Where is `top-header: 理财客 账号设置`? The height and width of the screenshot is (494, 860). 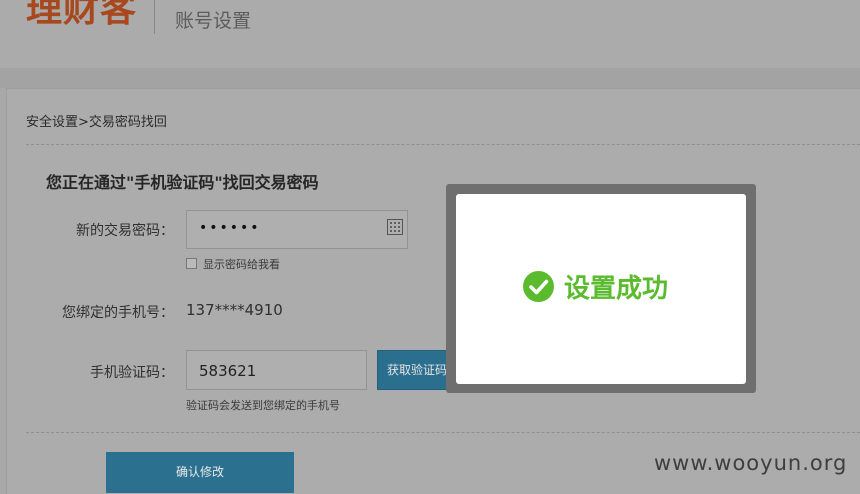
top-header: 理财客 账号设置 is located at coordinates (430, 34).